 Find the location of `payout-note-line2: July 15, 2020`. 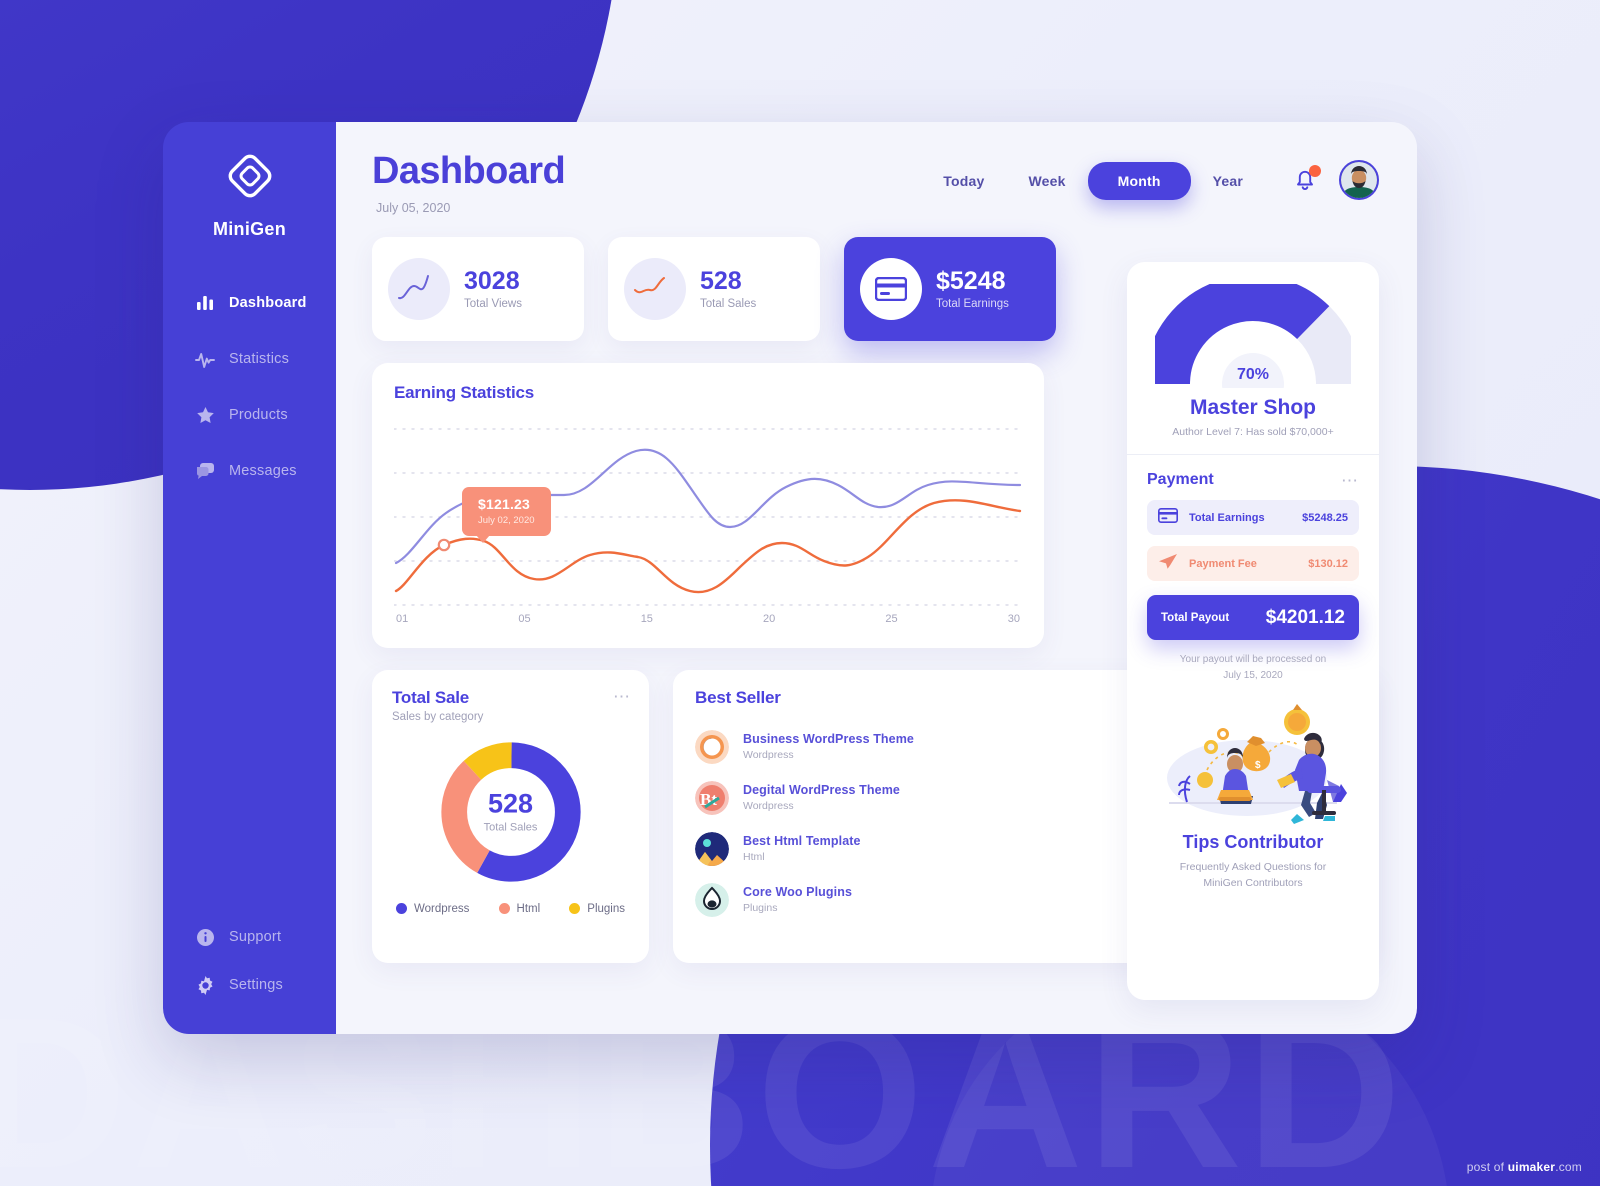

payout-note-line2: July 15, 2020 is located at coordinates (1253, 675).